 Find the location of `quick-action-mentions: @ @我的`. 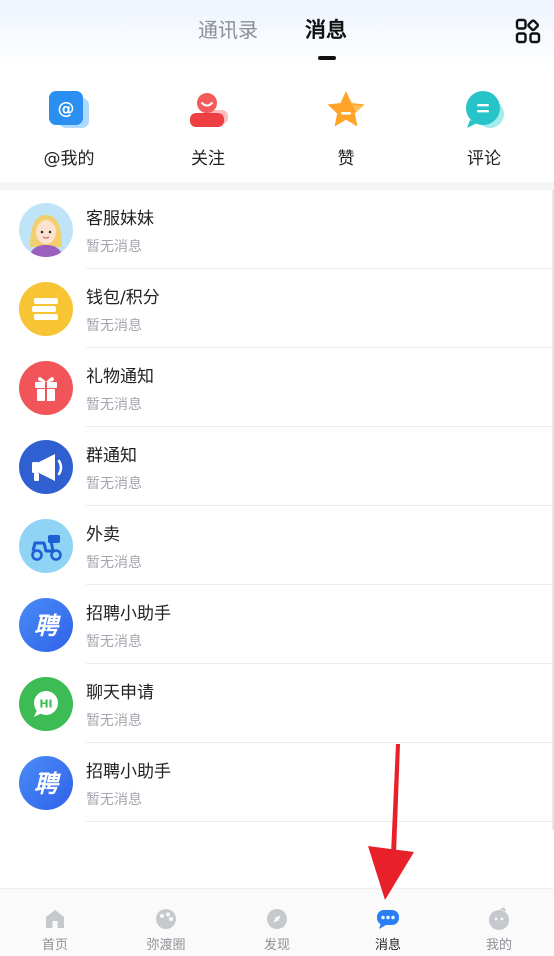

quick-action-mentions: @ @我的 is located at coordinates (69, 130).